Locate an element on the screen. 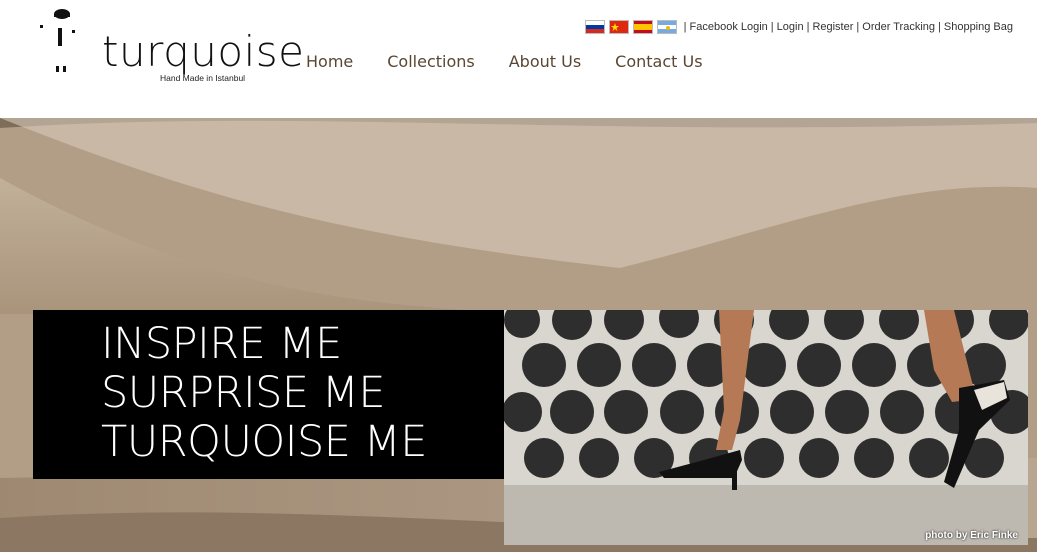 The image size is (1037, 552). shopping-bag-link: Shopping Bag is located at coordinates (978, 27).